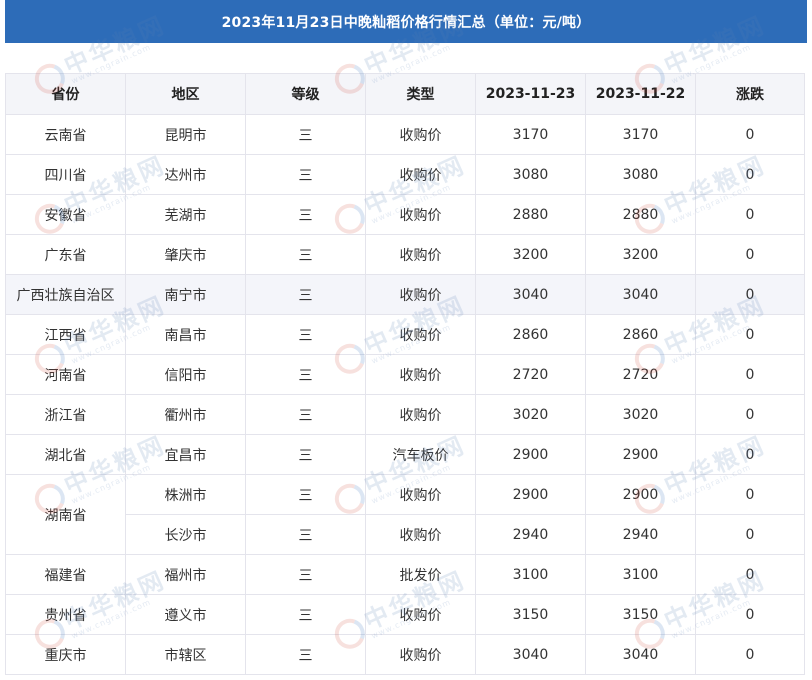  Describe the element at coordinates (530, 534) in the screenshot. I see `cell-price-today: 2940` at that location.